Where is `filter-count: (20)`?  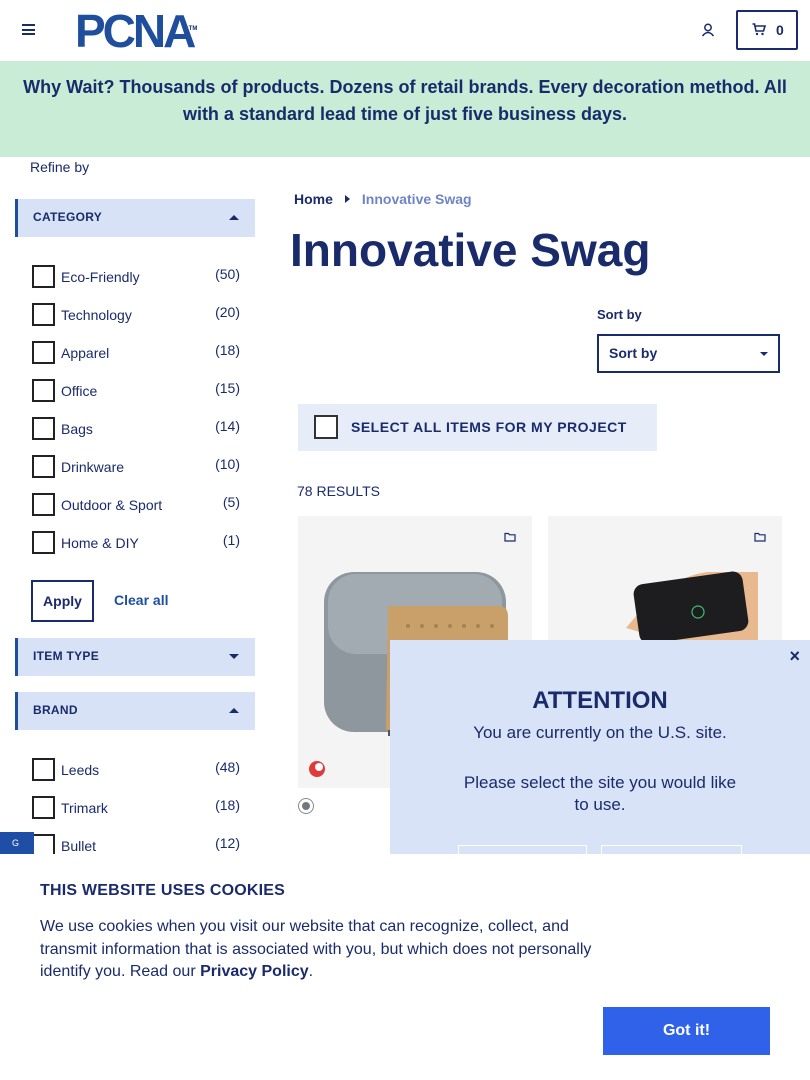
filter-count: (20) is located at coordinates (227, 312).